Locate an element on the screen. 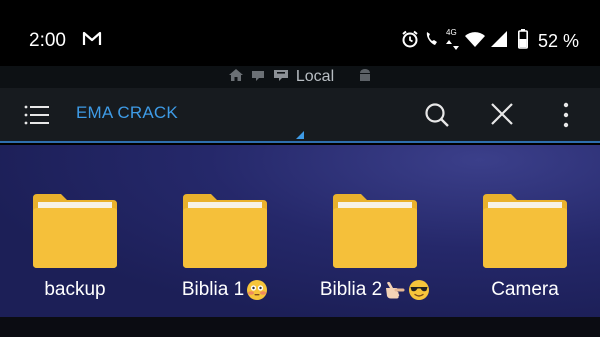 This screenshot has height=337, width=600. bottom-bar is located at coordinates (300, 327).